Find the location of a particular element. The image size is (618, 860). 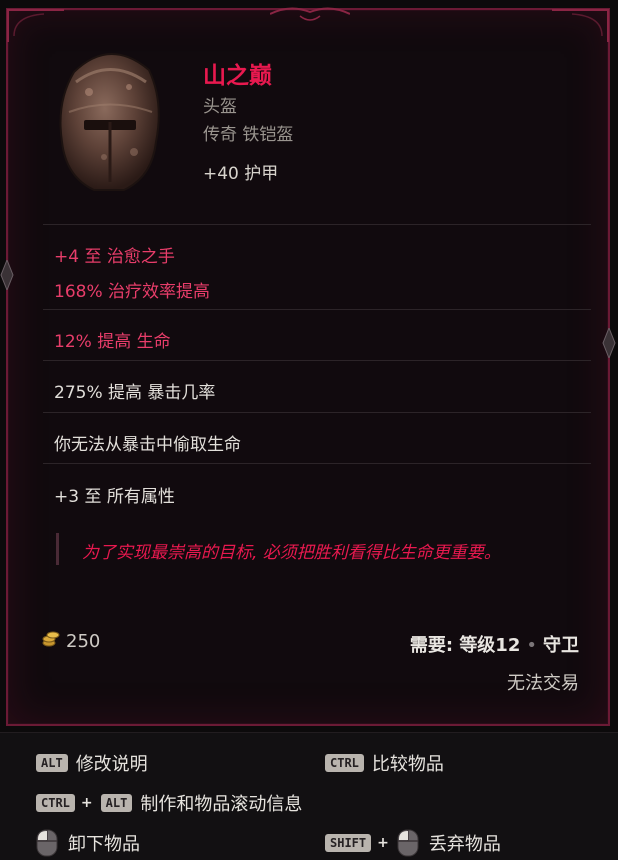

unique-mod-line: 275% 提高 暴击几率 is located at coordinates (135, 393).